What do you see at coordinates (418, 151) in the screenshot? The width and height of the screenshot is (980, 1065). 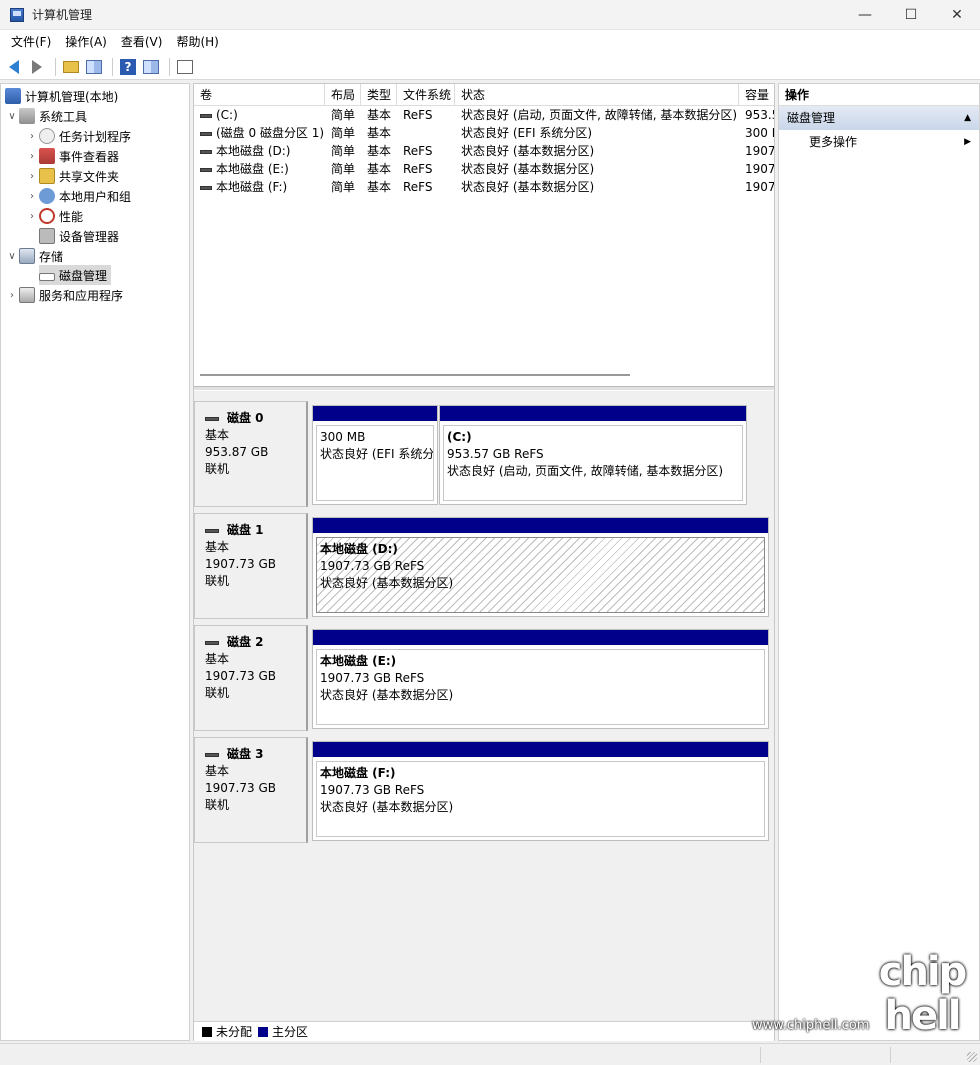 I see `filesystem-cell: ReFS` at bounding box center [418, 151].